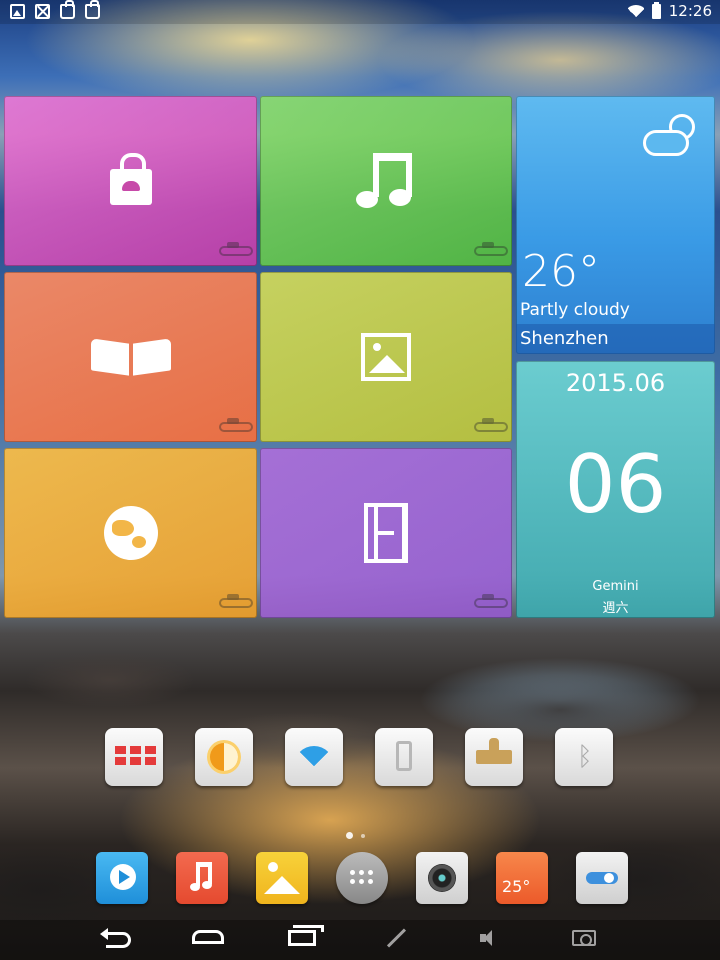 The width and height of the screenshot is (720, 960). I want to click on keyboard-icon, so click(135, 755).